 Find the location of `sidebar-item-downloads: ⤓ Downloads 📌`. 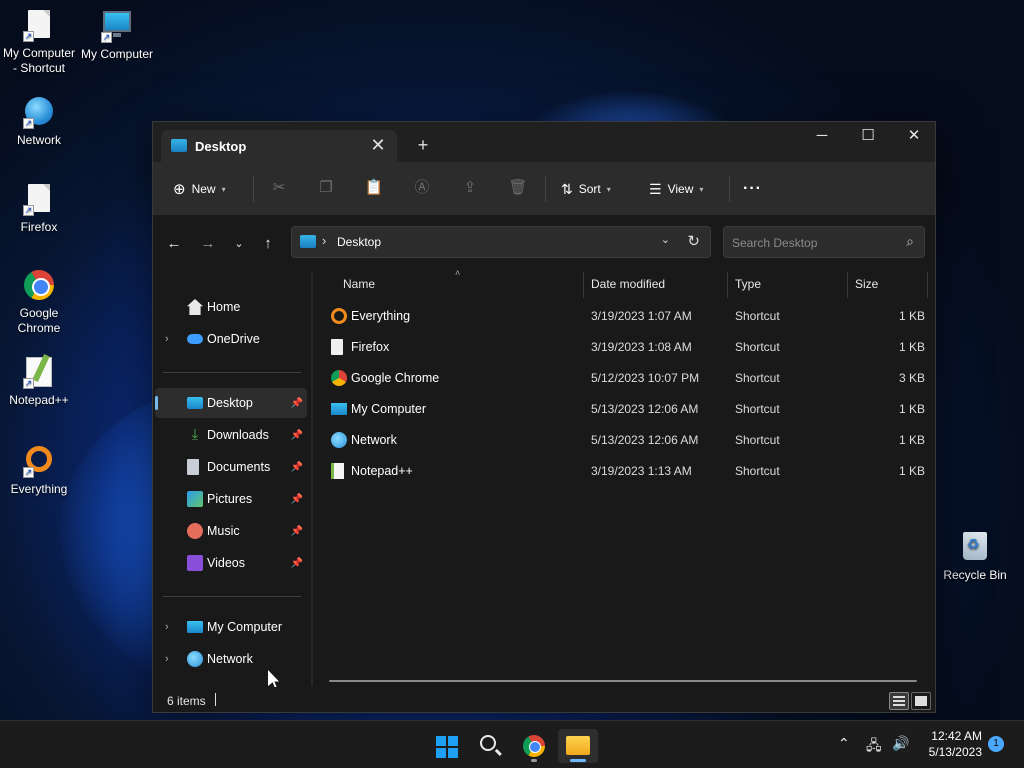

sidebar-item-downloads: ⤓ Downloads 📌 is located at coordinates (231, 435).